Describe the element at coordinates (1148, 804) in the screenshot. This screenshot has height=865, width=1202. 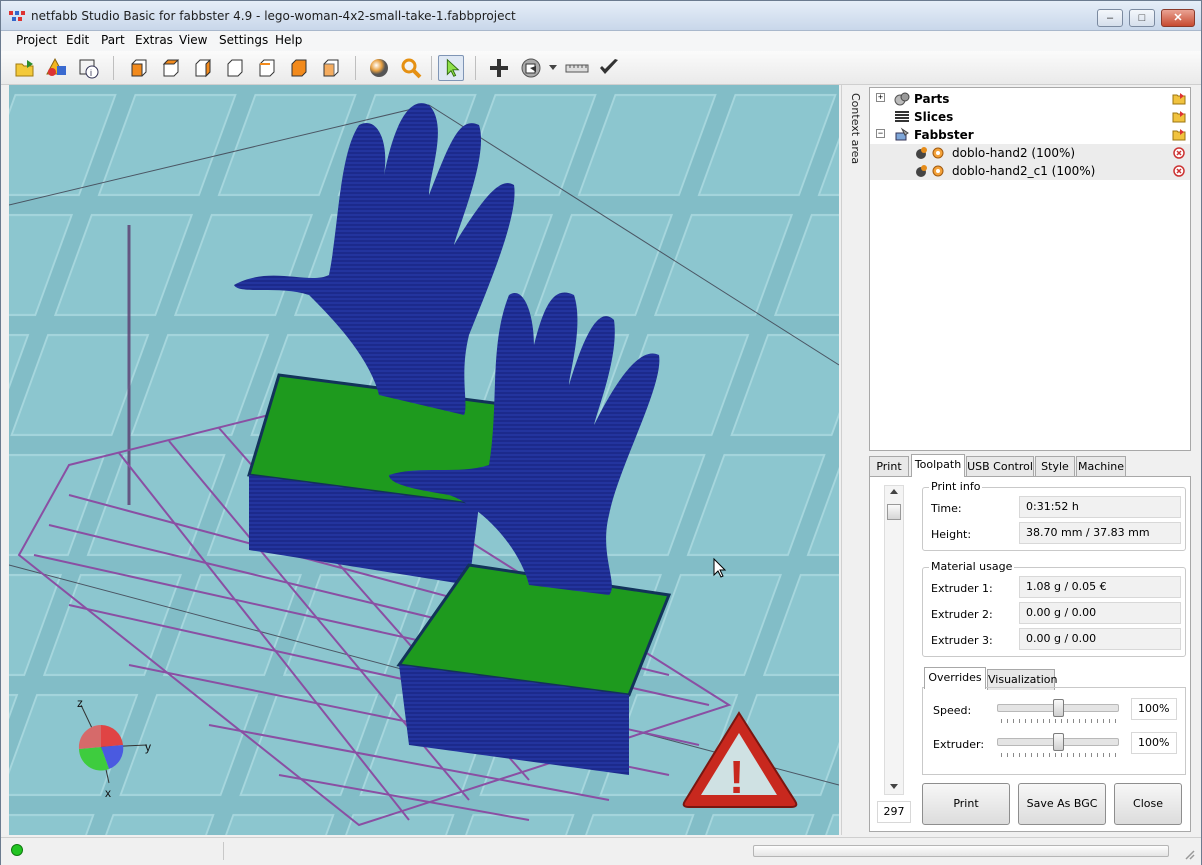
I see `close-button: Close` at that location.